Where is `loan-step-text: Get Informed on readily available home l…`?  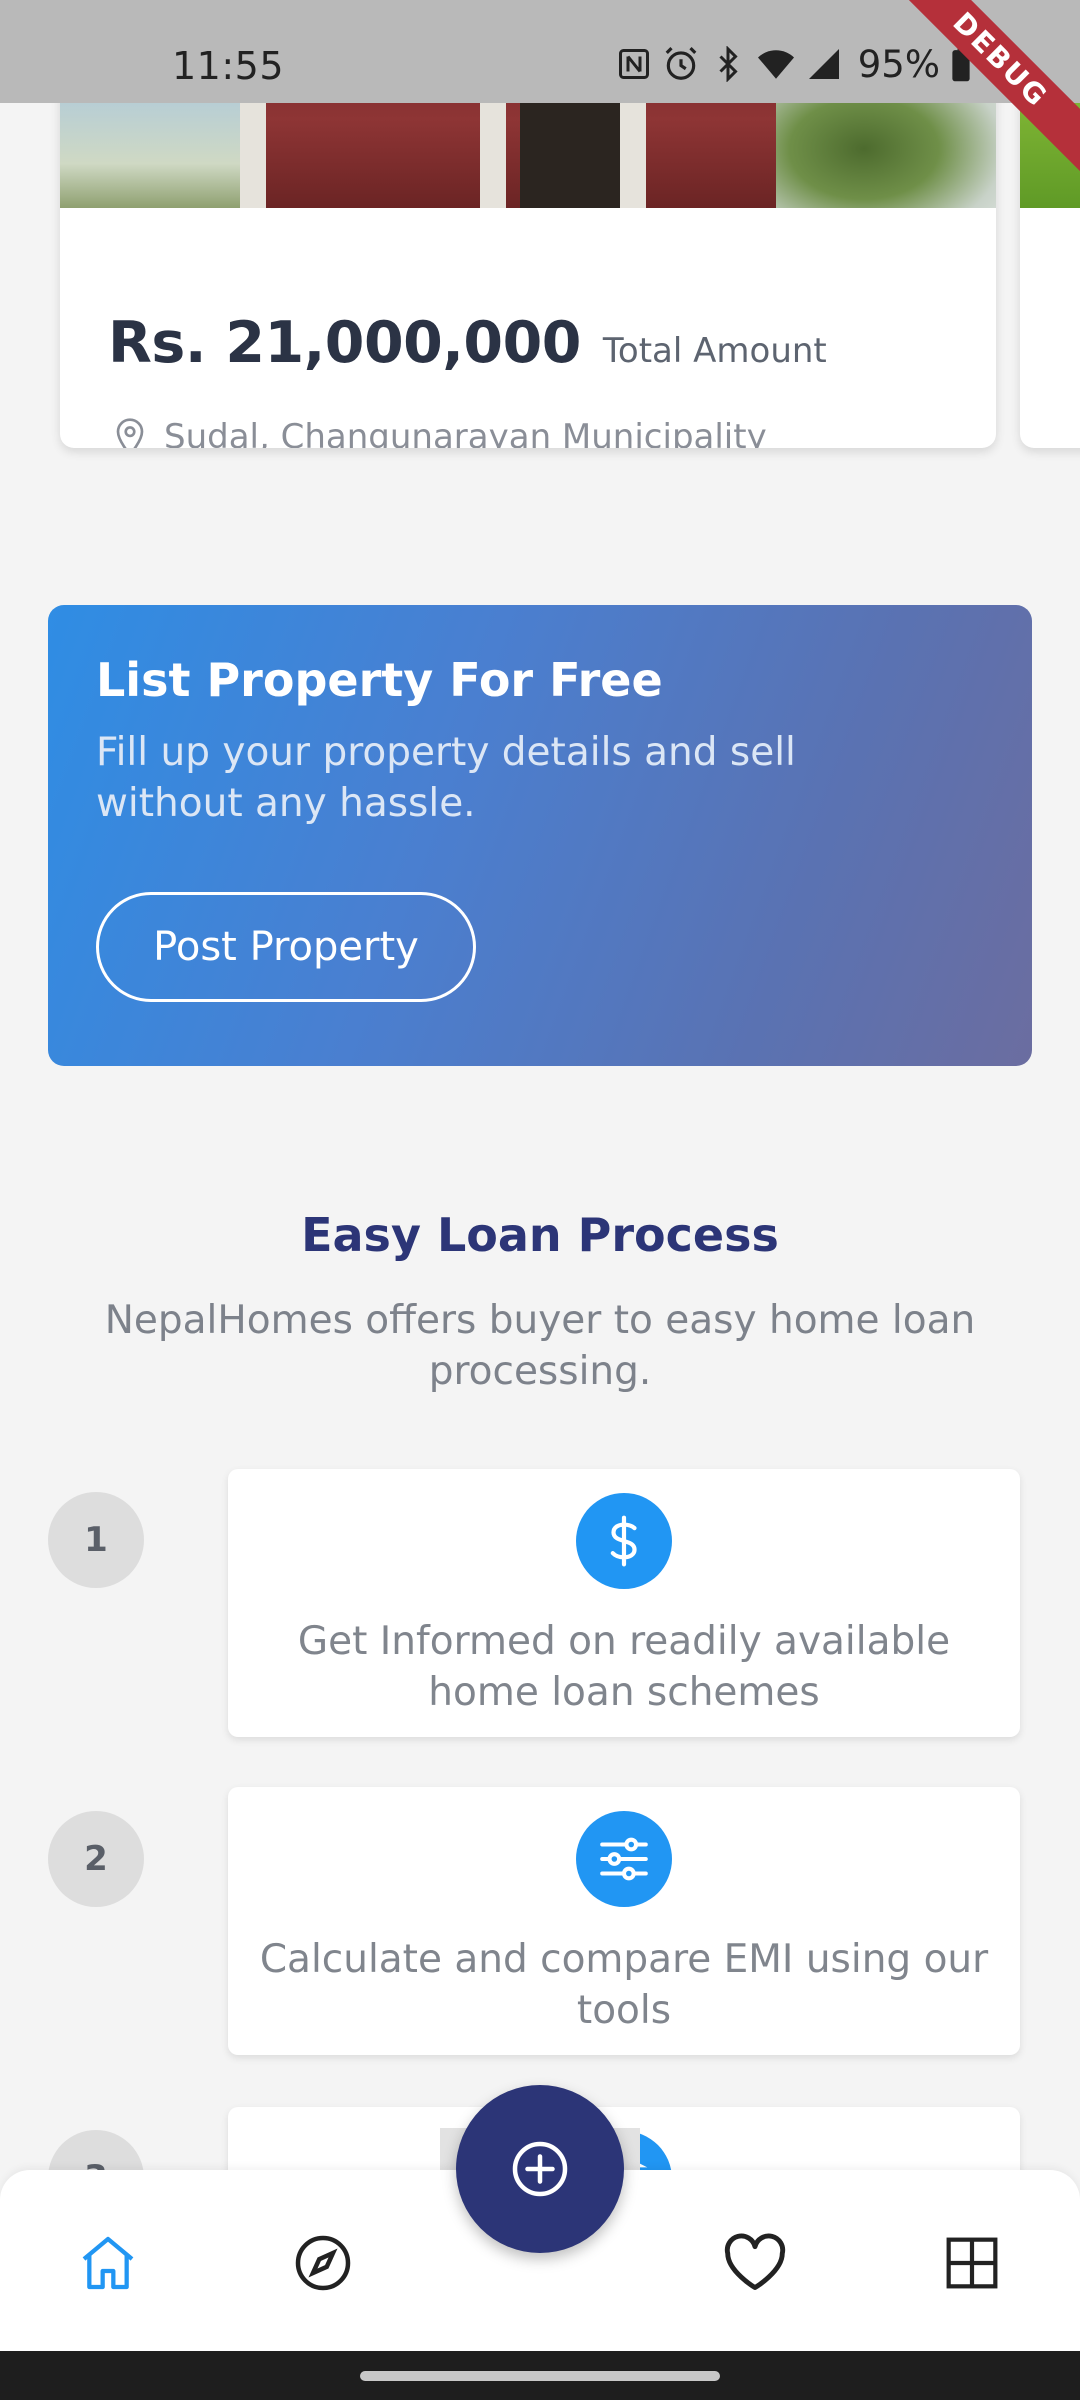
loan-step-text: Get Informed on readily available home l… is located at coordinates (624, 1667).